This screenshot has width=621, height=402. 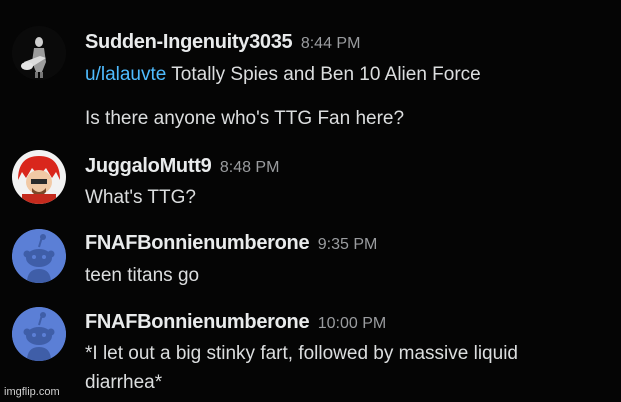 I want to click on message-text: What's TTG?, so click(x=140, y=197).